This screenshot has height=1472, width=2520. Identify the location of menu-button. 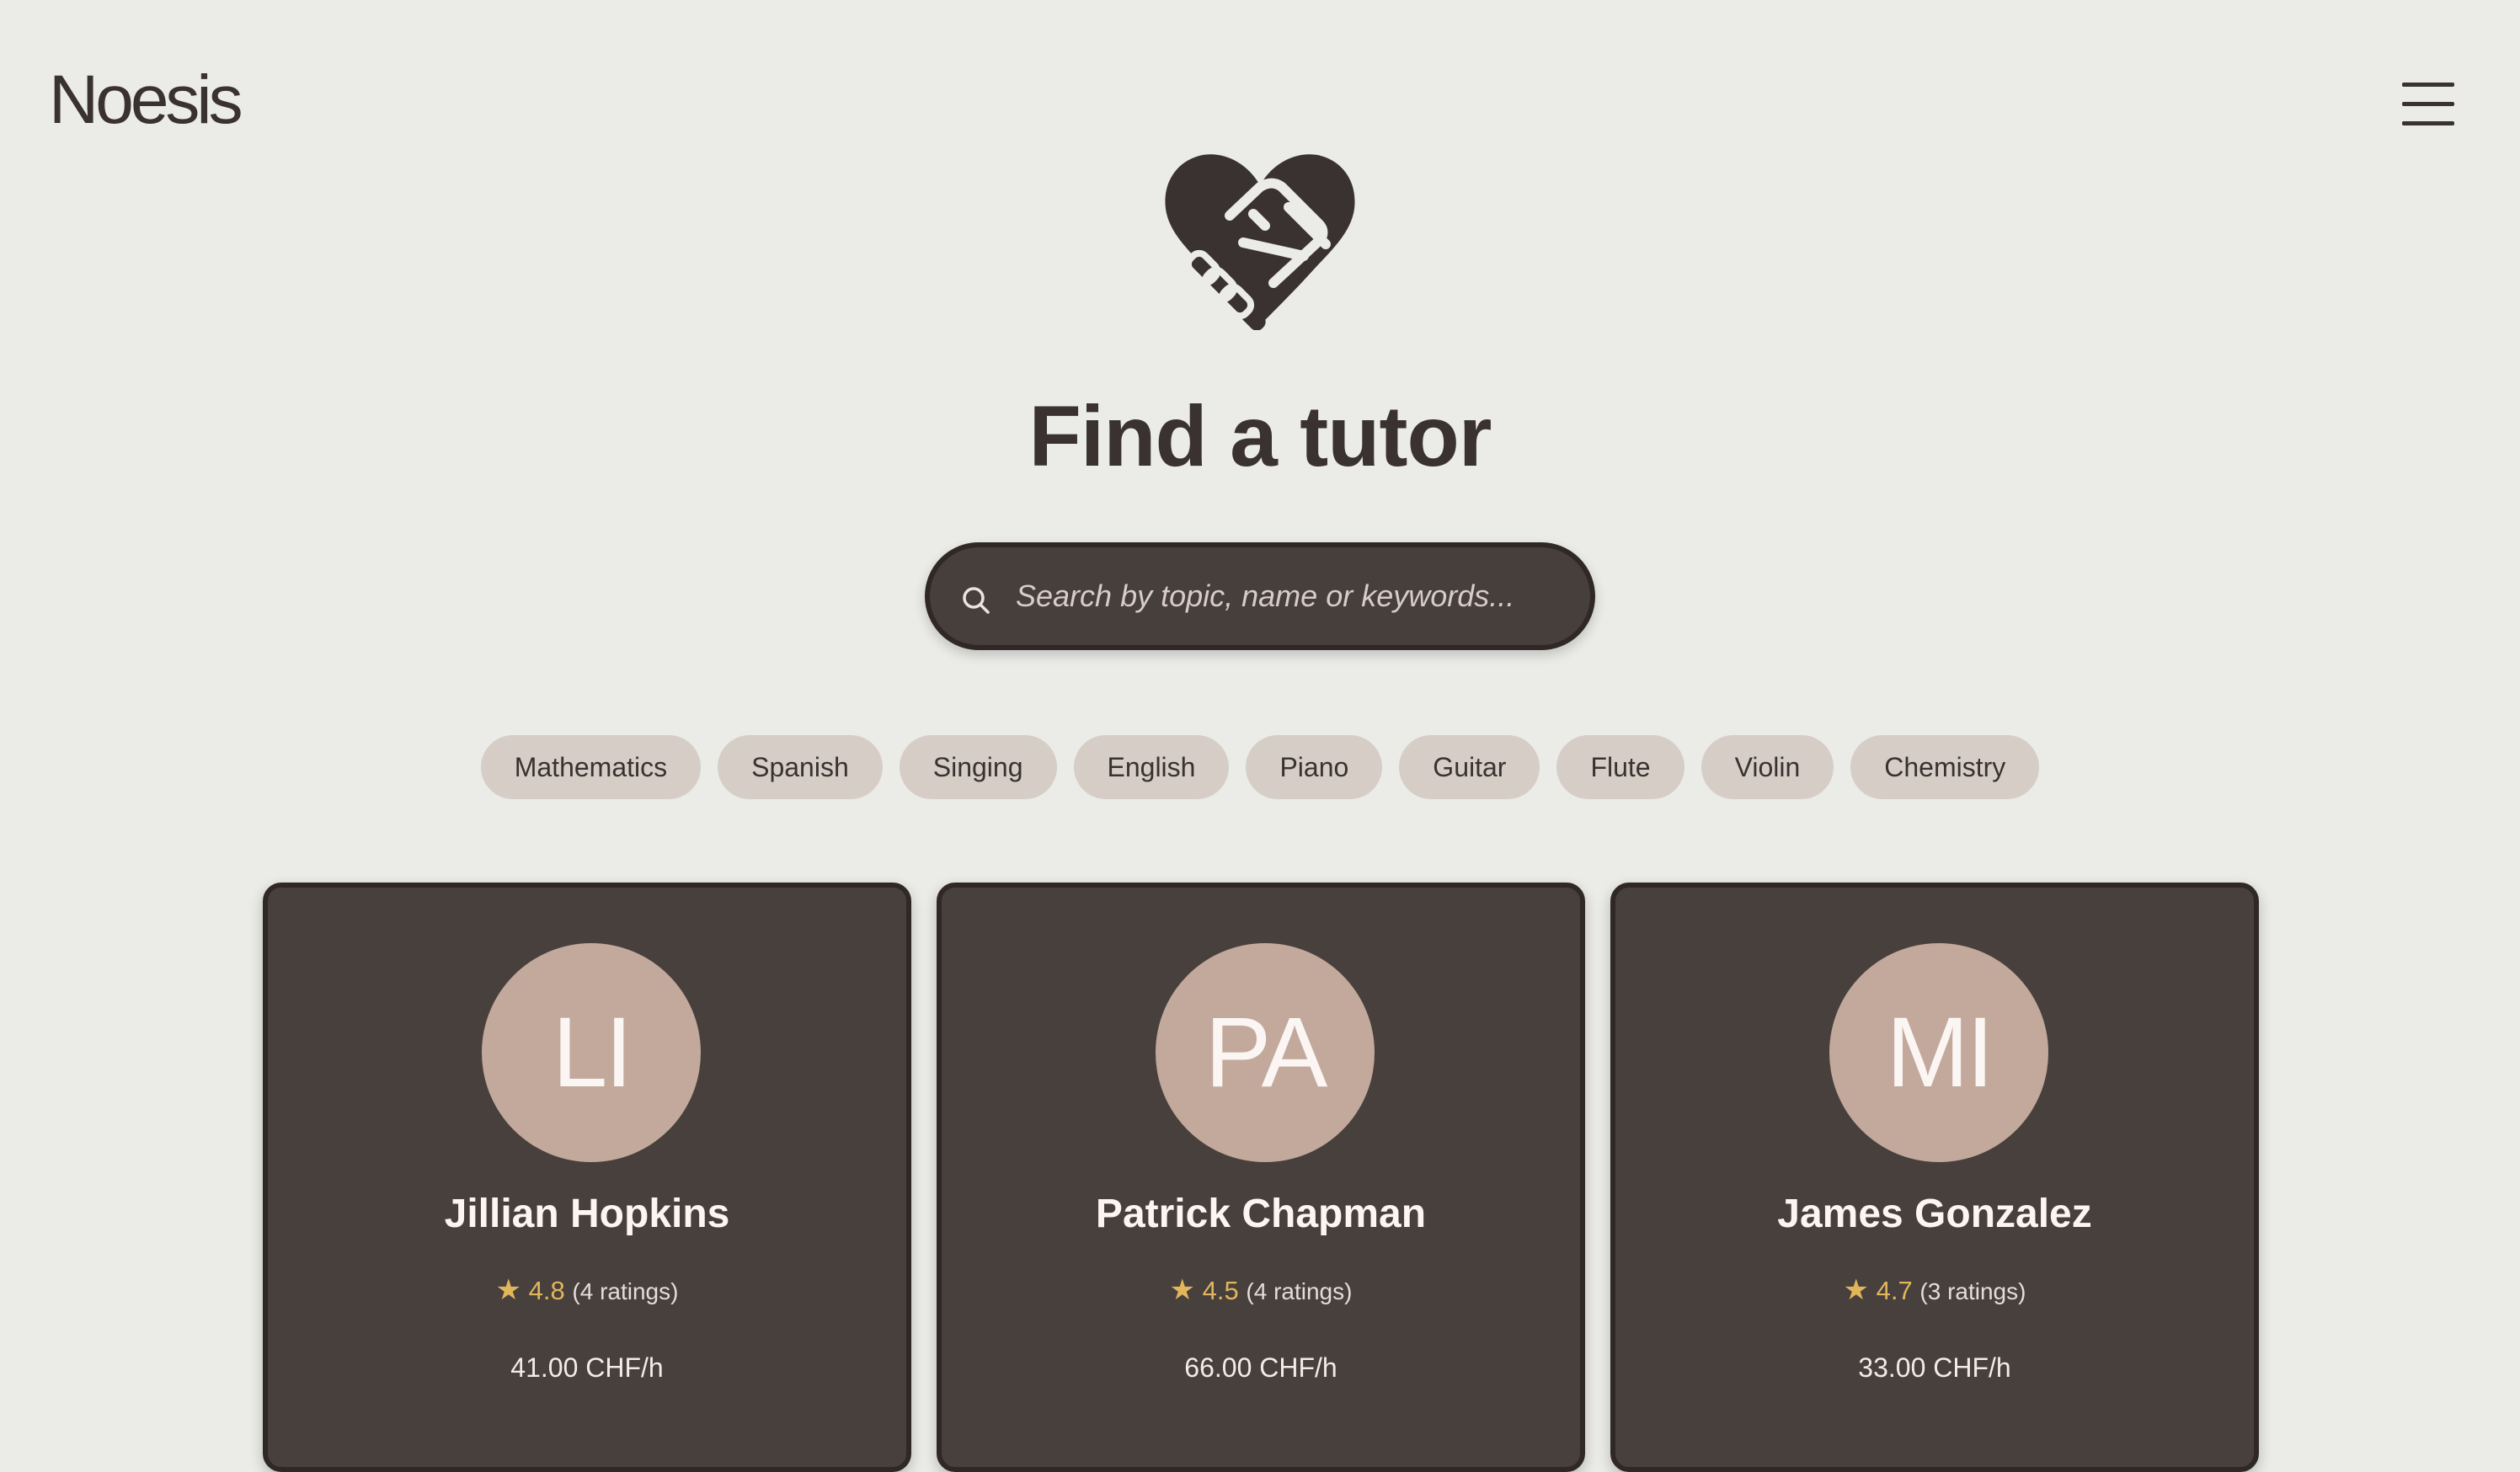
(2429, 104).